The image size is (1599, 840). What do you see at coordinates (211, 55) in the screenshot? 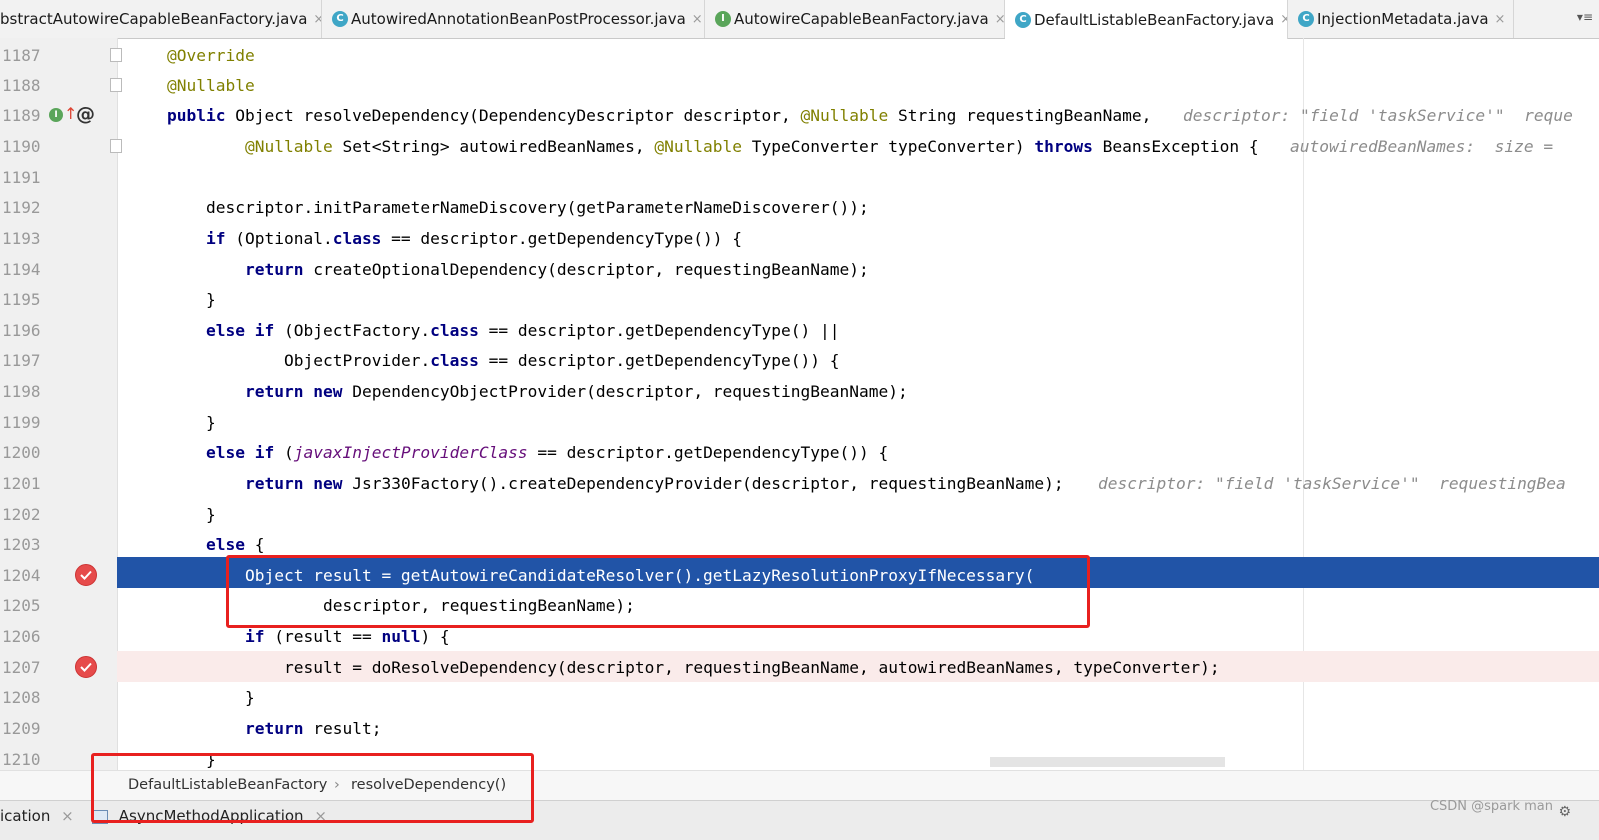
I see `code-text: @Override` at bounding box center [211, 55].